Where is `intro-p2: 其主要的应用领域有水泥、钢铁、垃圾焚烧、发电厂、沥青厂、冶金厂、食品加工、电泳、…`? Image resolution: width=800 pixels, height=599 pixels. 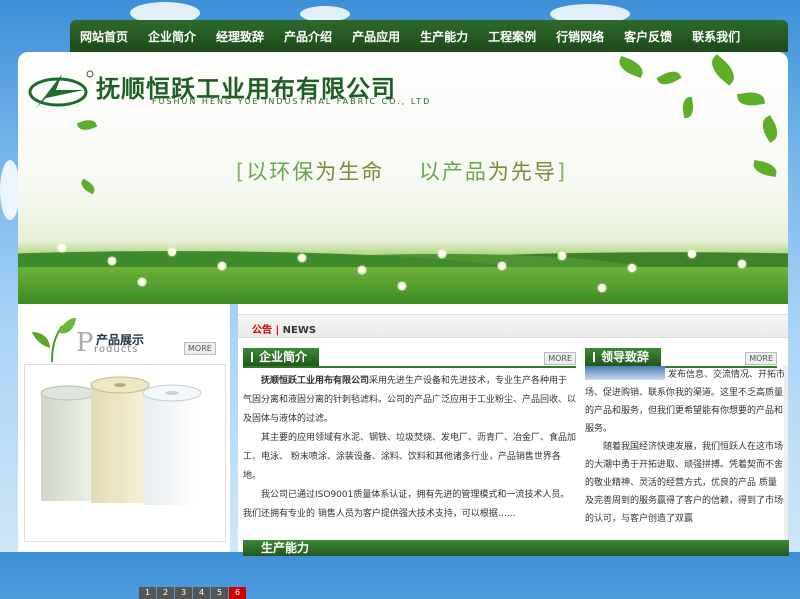 intro-p2: 其主要的应用领域有水泥、钢铁、垃圾焚烧、发电厂、沥青厂、冶金厂、食品加工、电泳、… is located at coordinates (410, 457).